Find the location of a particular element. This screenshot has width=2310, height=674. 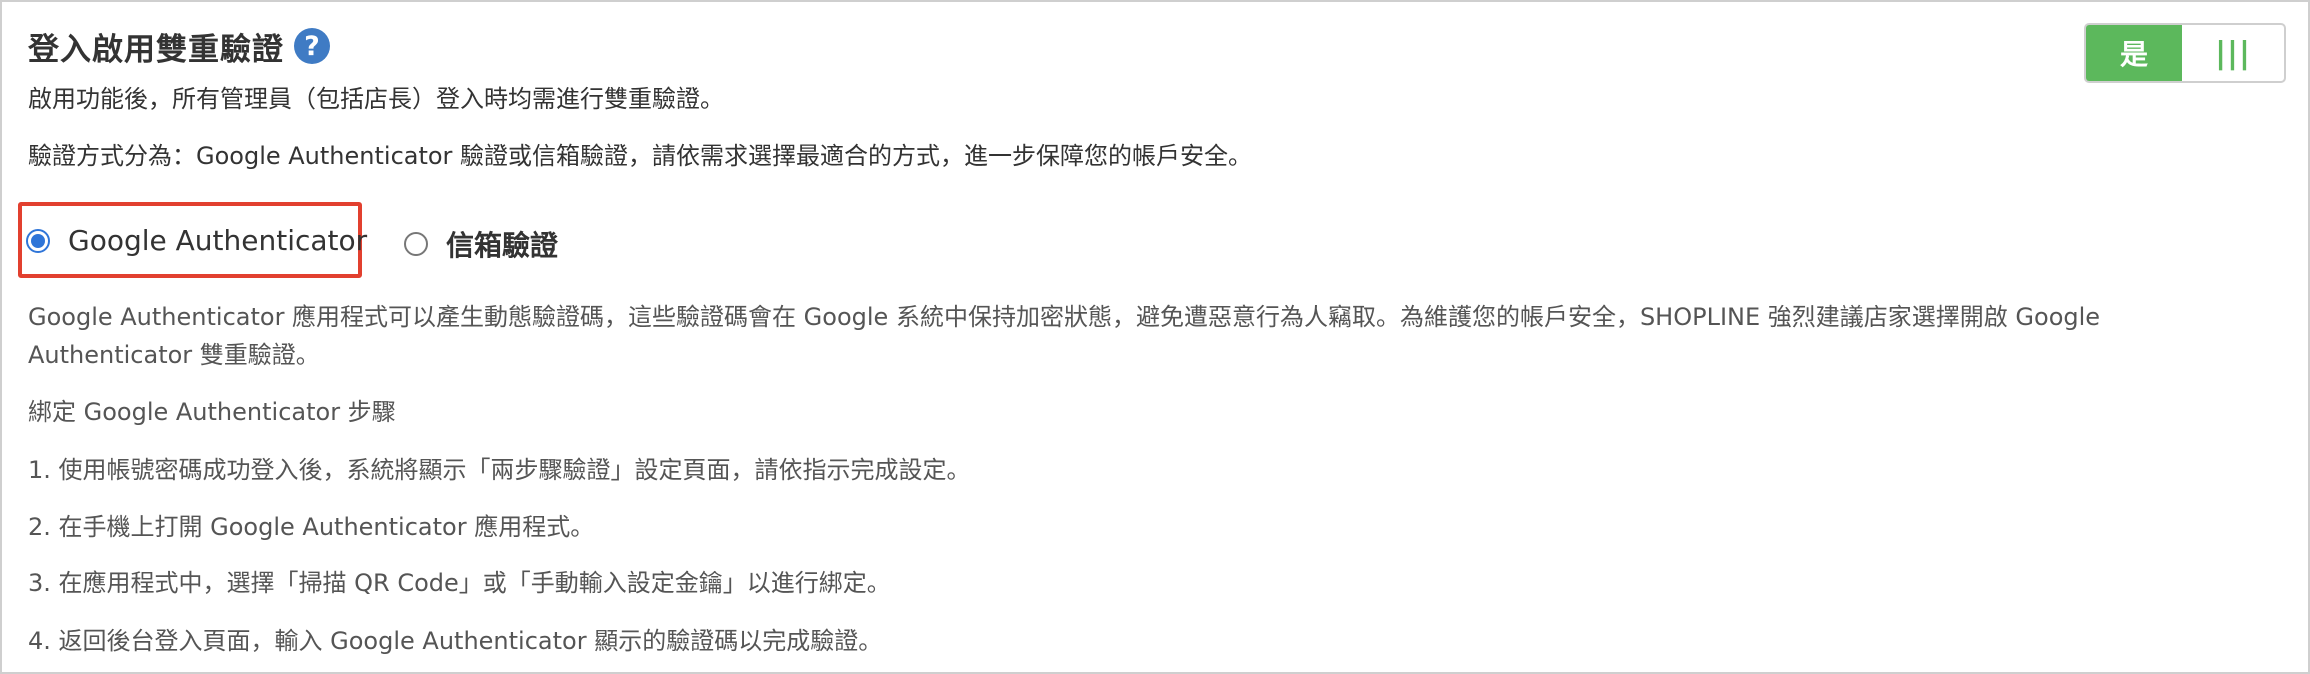

radio-email-verification: 信箱驗證 is located at coordinates (481, 244).